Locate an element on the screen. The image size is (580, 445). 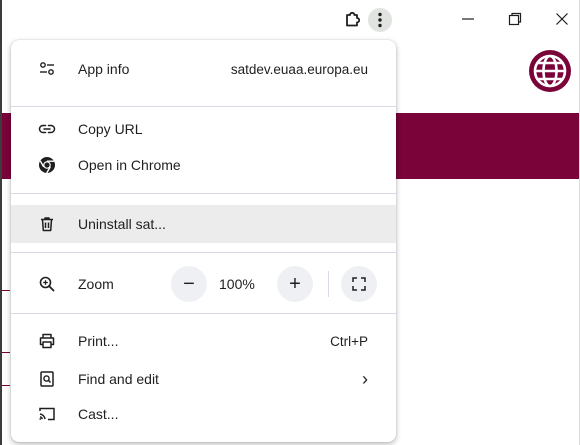
zoom-level: 100% is located at coordinates (237, 284).